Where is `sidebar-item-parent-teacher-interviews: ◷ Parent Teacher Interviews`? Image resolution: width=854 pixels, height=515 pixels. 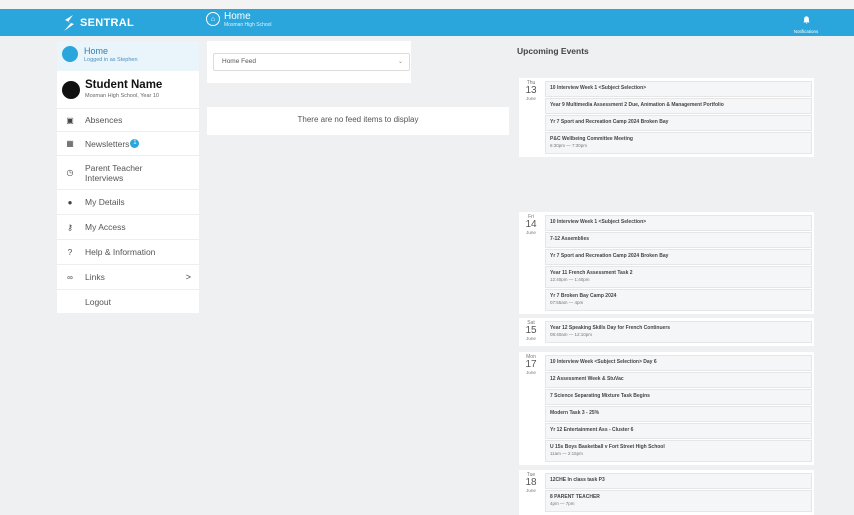
sidebar-item-parent-teacher-interviews: ◷ Parent Teacher Interviews is located at coordinates (128, 172).